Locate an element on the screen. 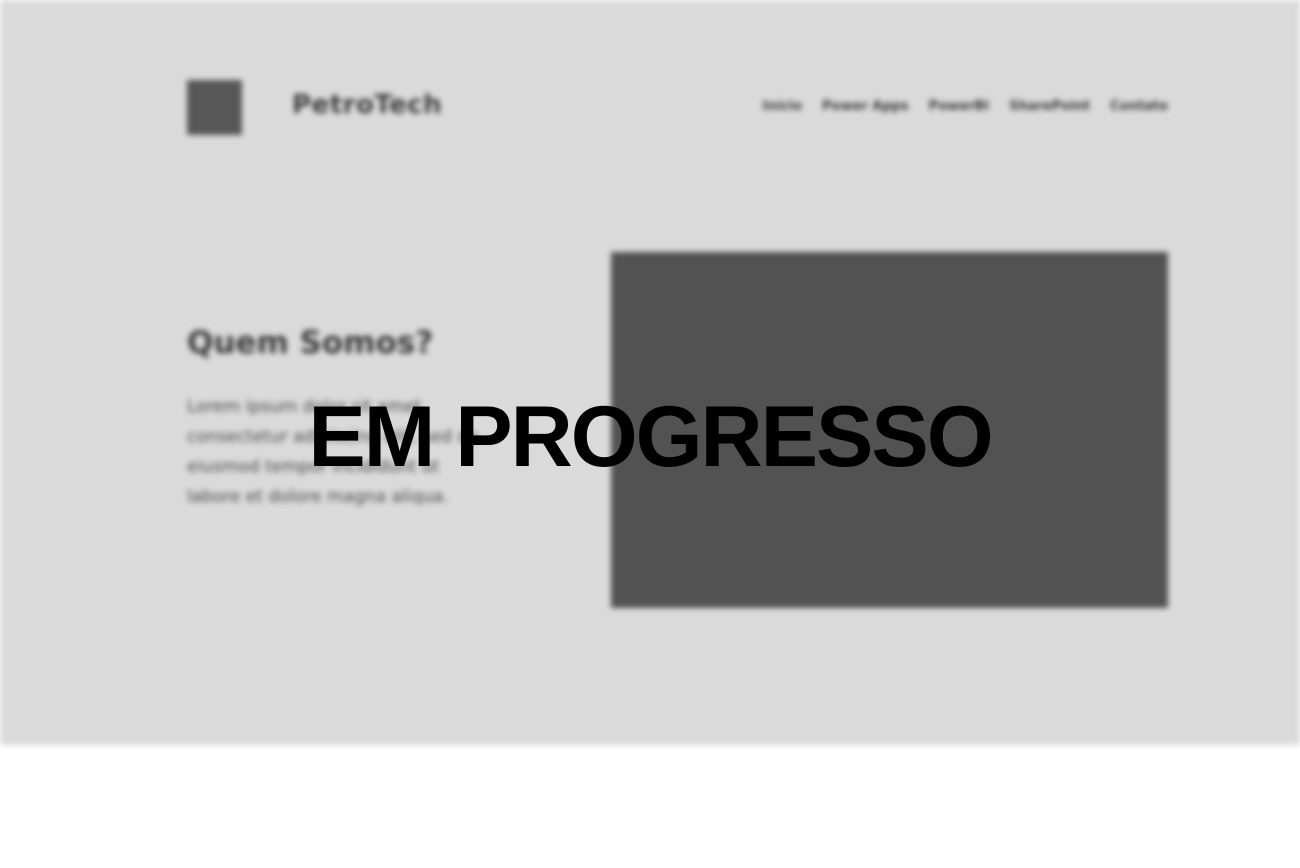 Image resolution: width=1300 pixels, height=868 pixels. nav-item-power-apps: Power Apps is located at coordinates (865, 106).